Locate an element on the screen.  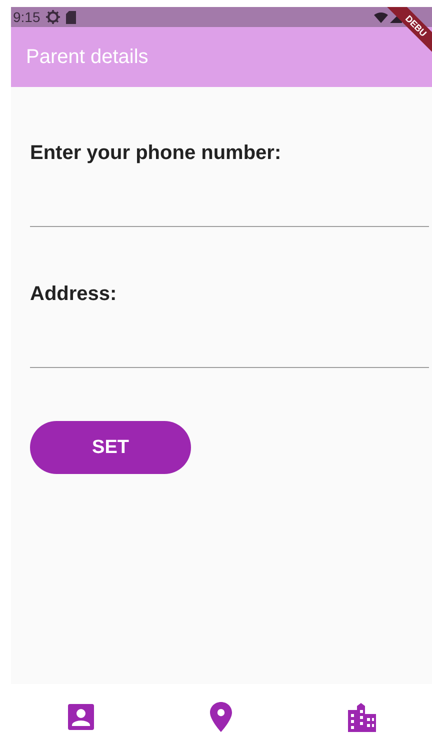
gear-icon is located at coordinates (53, 17).